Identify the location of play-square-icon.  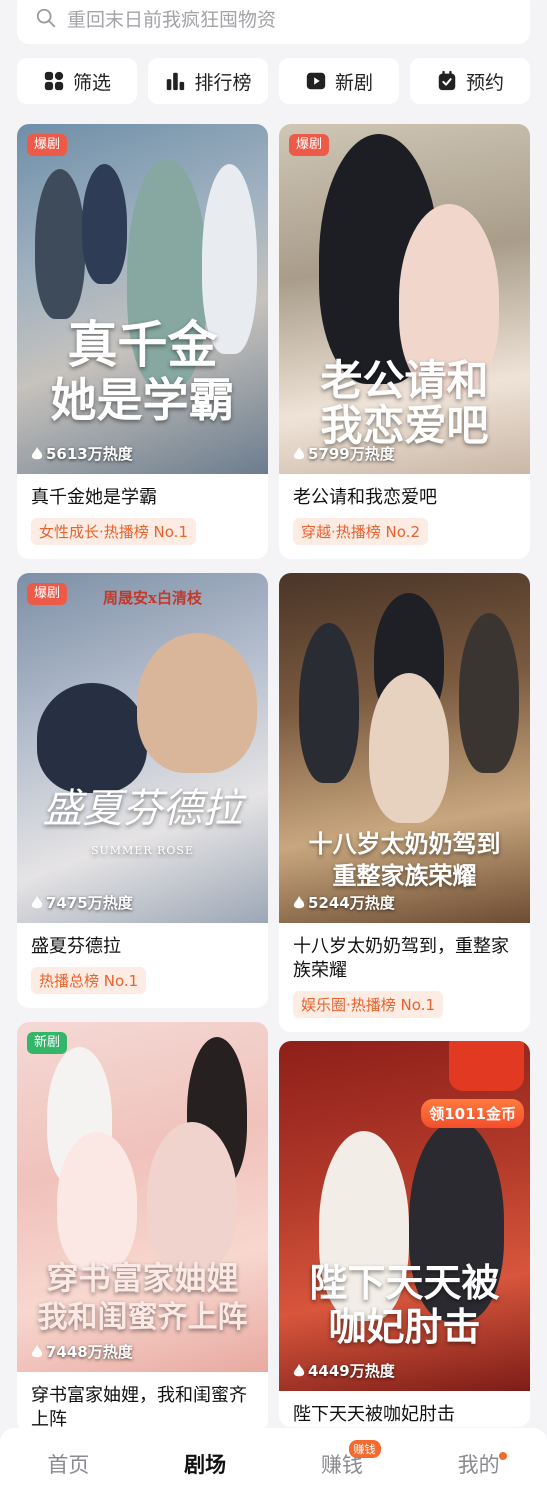
(316, 81).